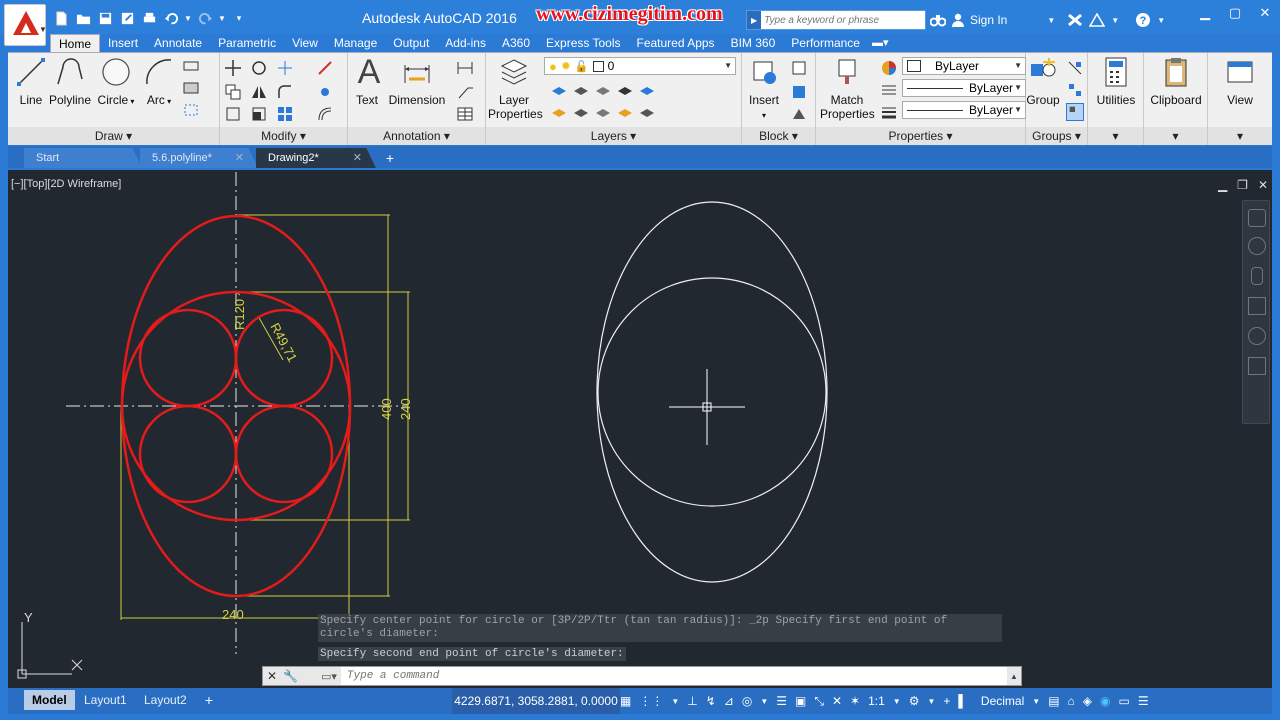 The height and width of the screenshot is (720, 1280). Describe the element at coordinates (165, 700) in the screenshot. I see `layout-tab-layout2: Layout2` at that location.